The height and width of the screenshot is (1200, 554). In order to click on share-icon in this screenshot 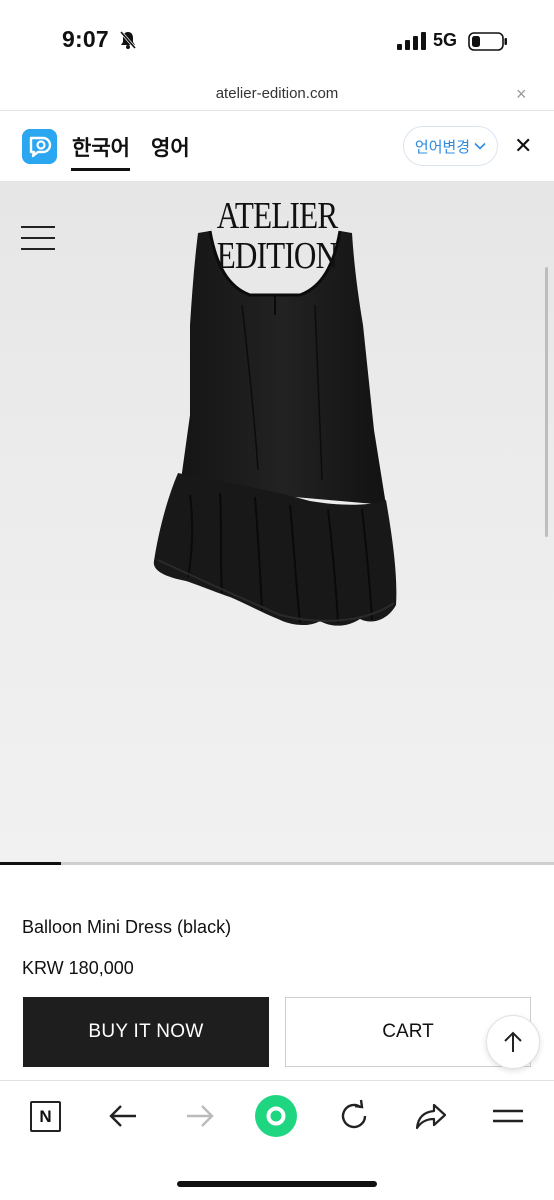, I will do `click(431, 1116)`.